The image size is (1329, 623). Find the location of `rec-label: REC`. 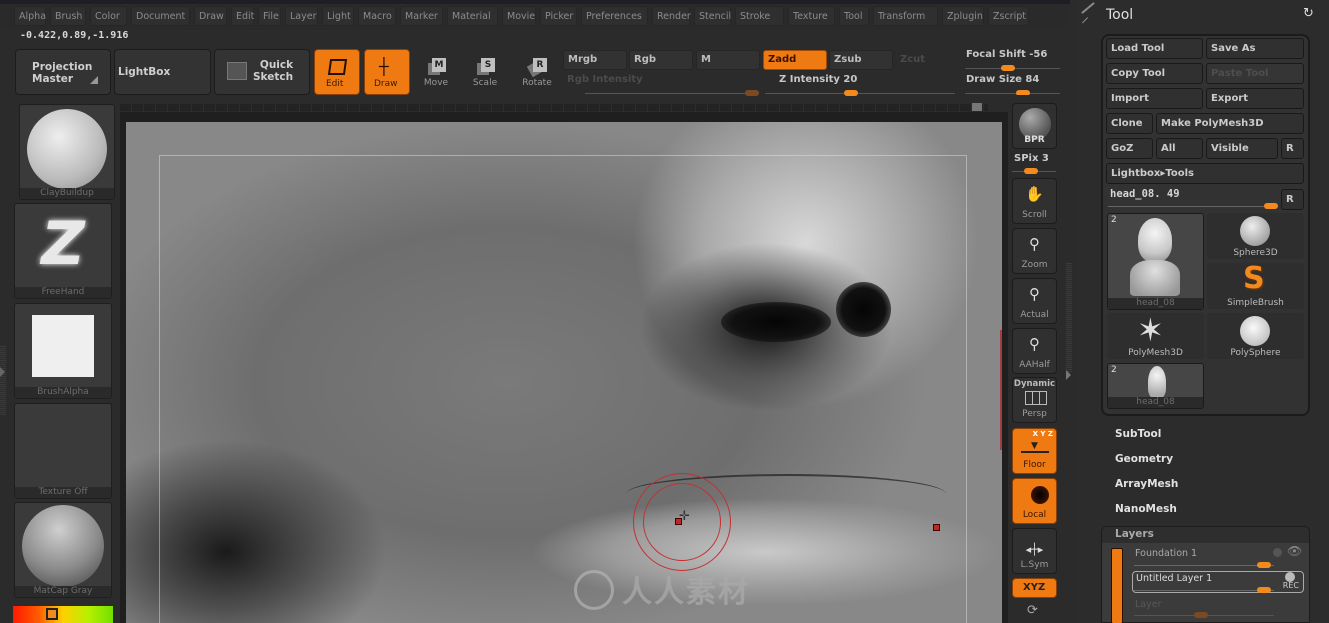

rec-label: REC is located at coordinates (1291, 585).